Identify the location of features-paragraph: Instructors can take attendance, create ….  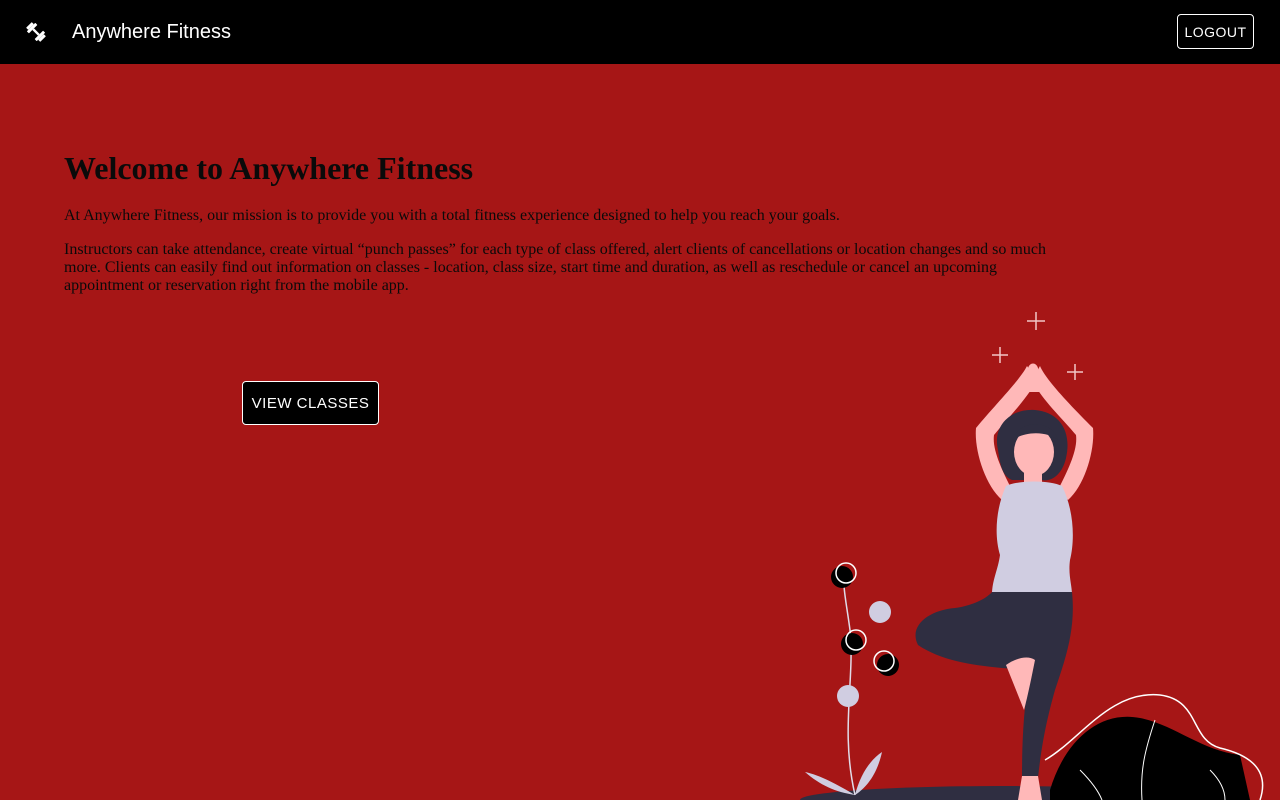
(555, 267).